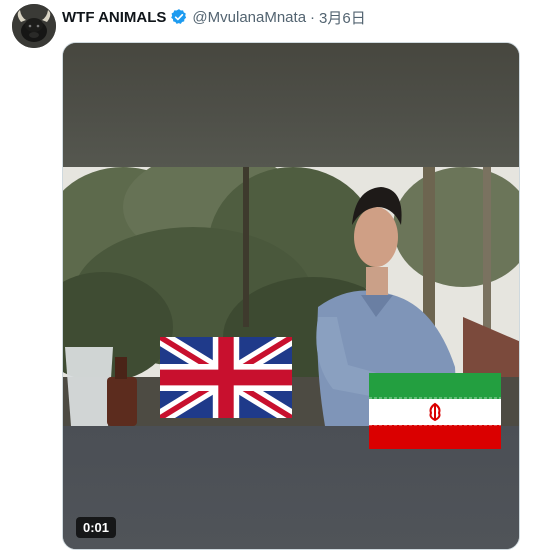 The image size is (535, 558). Describe the element at coordinates (249, 17) in the screenshot. I see `handle: @MvulanaMnata` at that location.